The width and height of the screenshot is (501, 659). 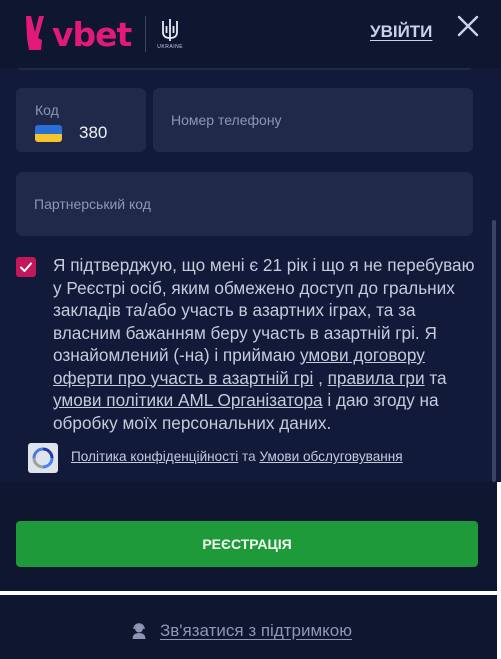 I want to click on policy-and-text: та, so click(x=249, y=456).